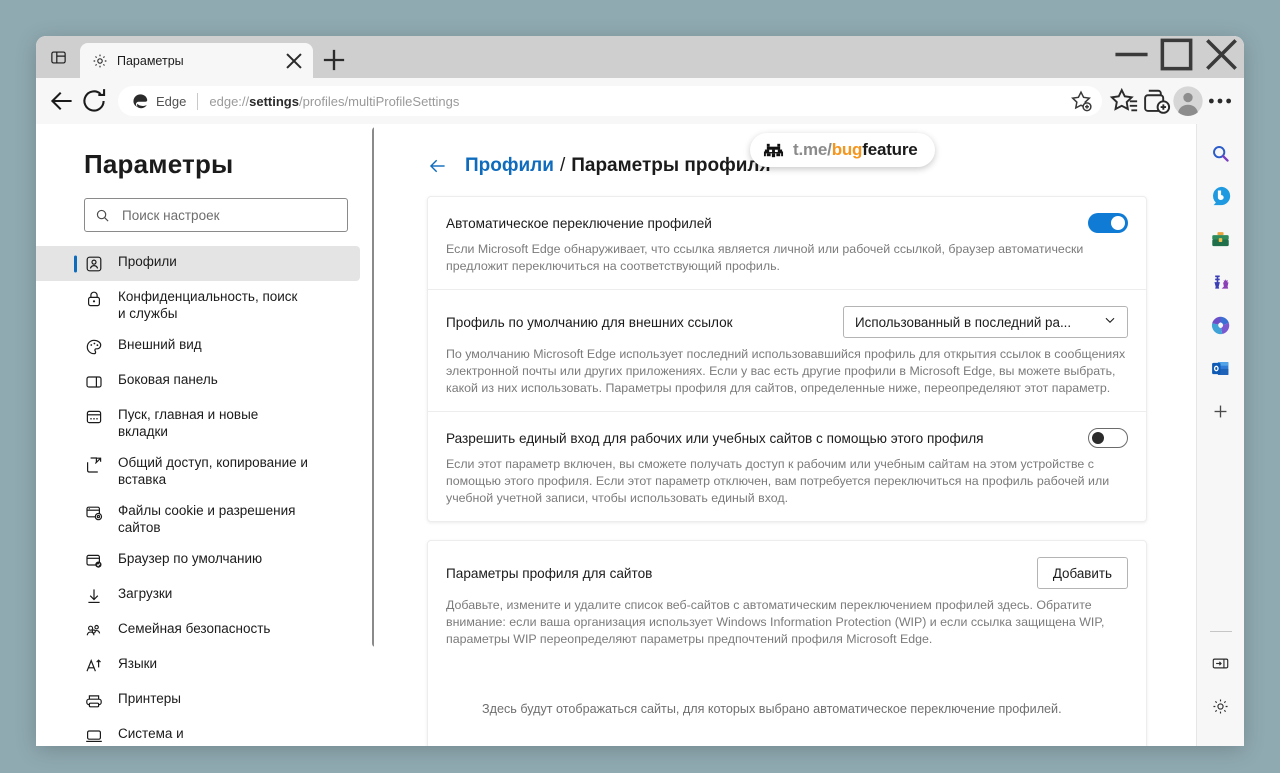 Image resolution: width=1280 pixels, height=773 pixels. Describe the element at coordinates (1221, 153) in the screenshot. I see `sidebar-search-icon` at that location.